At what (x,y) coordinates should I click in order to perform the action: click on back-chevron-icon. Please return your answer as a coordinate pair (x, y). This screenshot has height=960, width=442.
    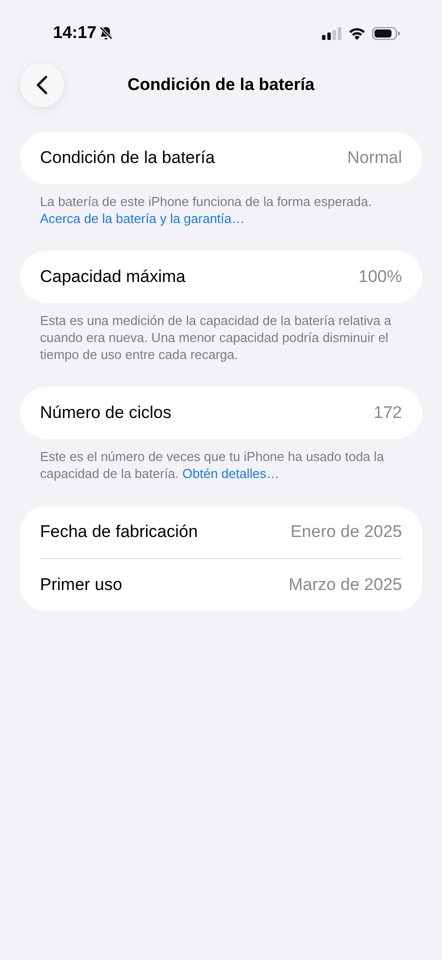
    Looking at the image, I should click on (42, 85).